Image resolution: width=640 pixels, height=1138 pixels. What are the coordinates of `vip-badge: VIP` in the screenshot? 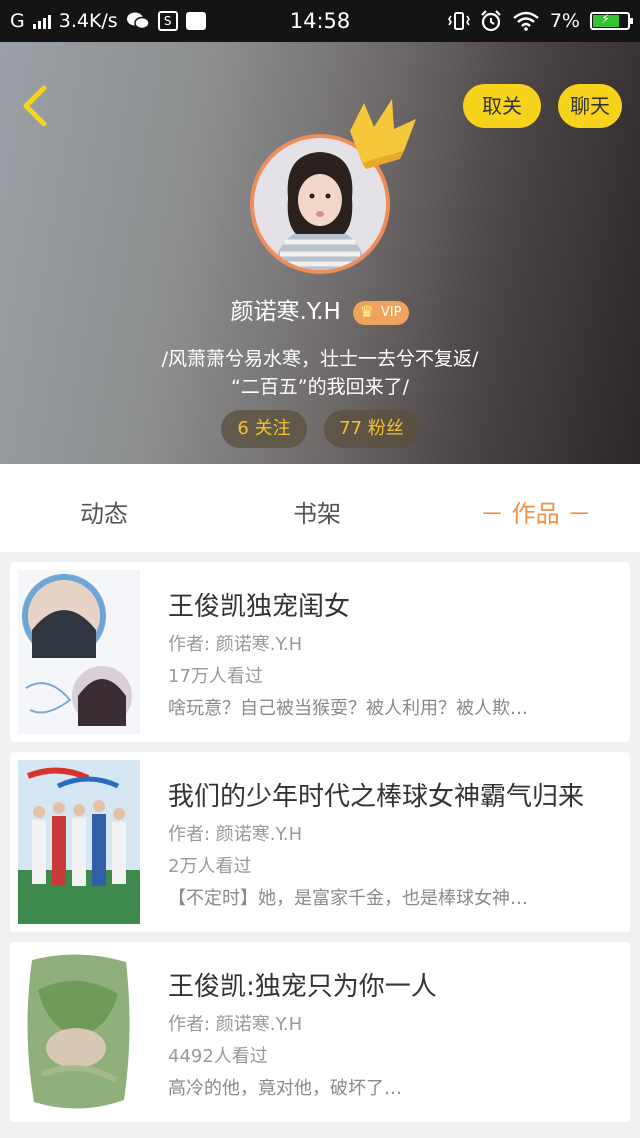 It's located at (381, 312).